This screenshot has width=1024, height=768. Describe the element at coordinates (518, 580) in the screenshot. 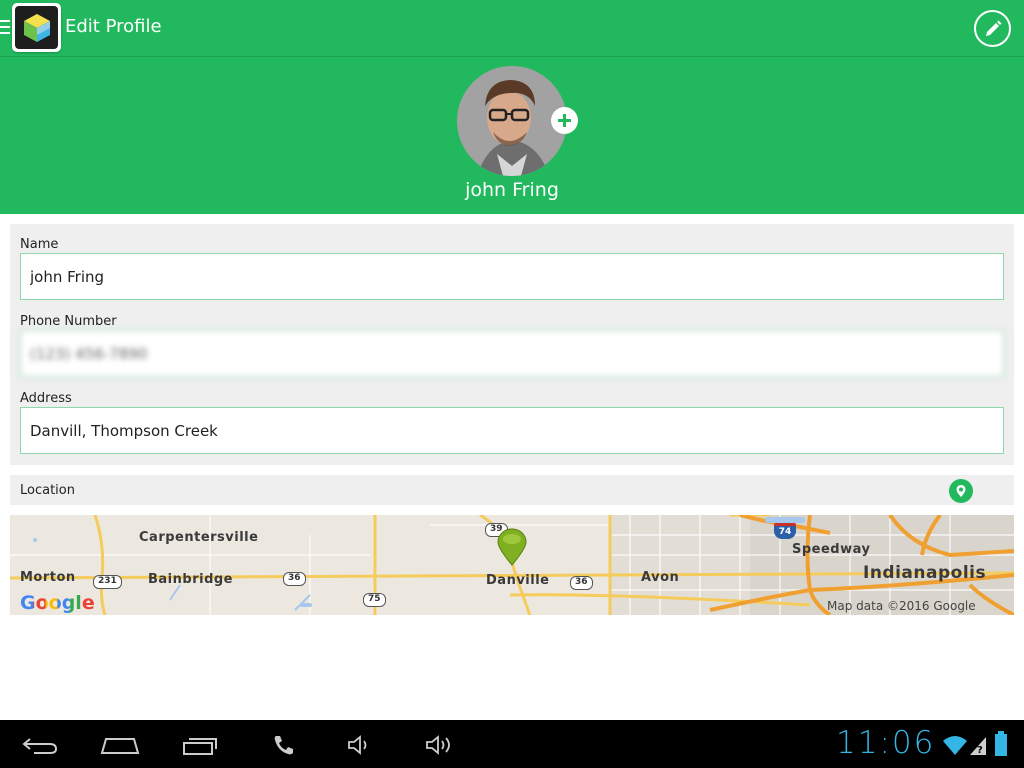

I see `map-place-danville: Danville` at that location.